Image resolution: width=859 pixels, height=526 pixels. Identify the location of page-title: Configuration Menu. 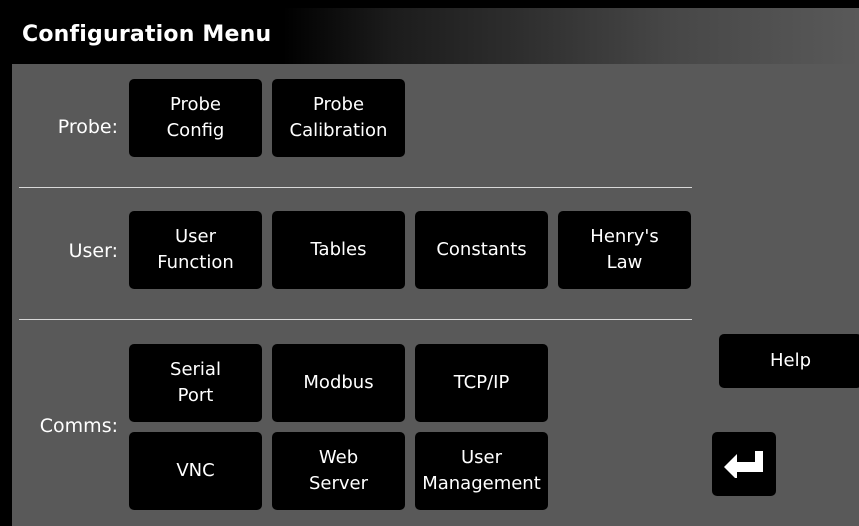
(147, 34).